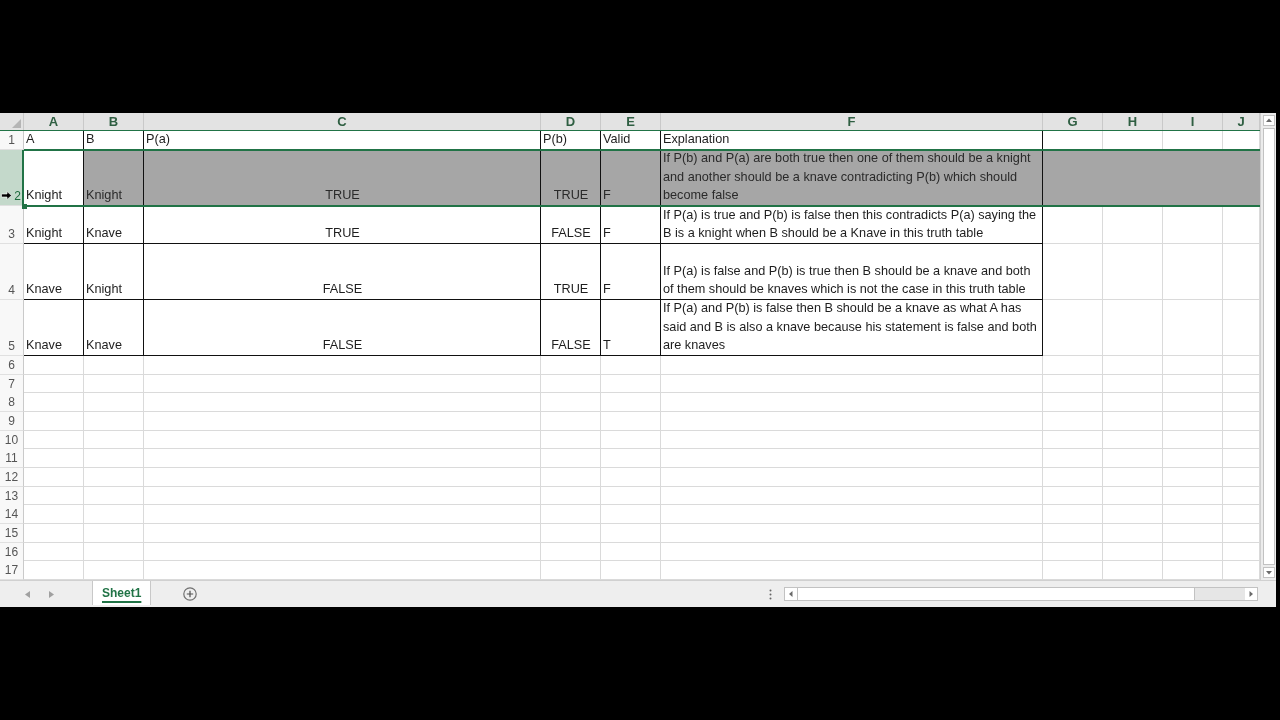  Describe the element at coordinates (12, 514) in the screenshot. I see `row-header: 14` at that location.